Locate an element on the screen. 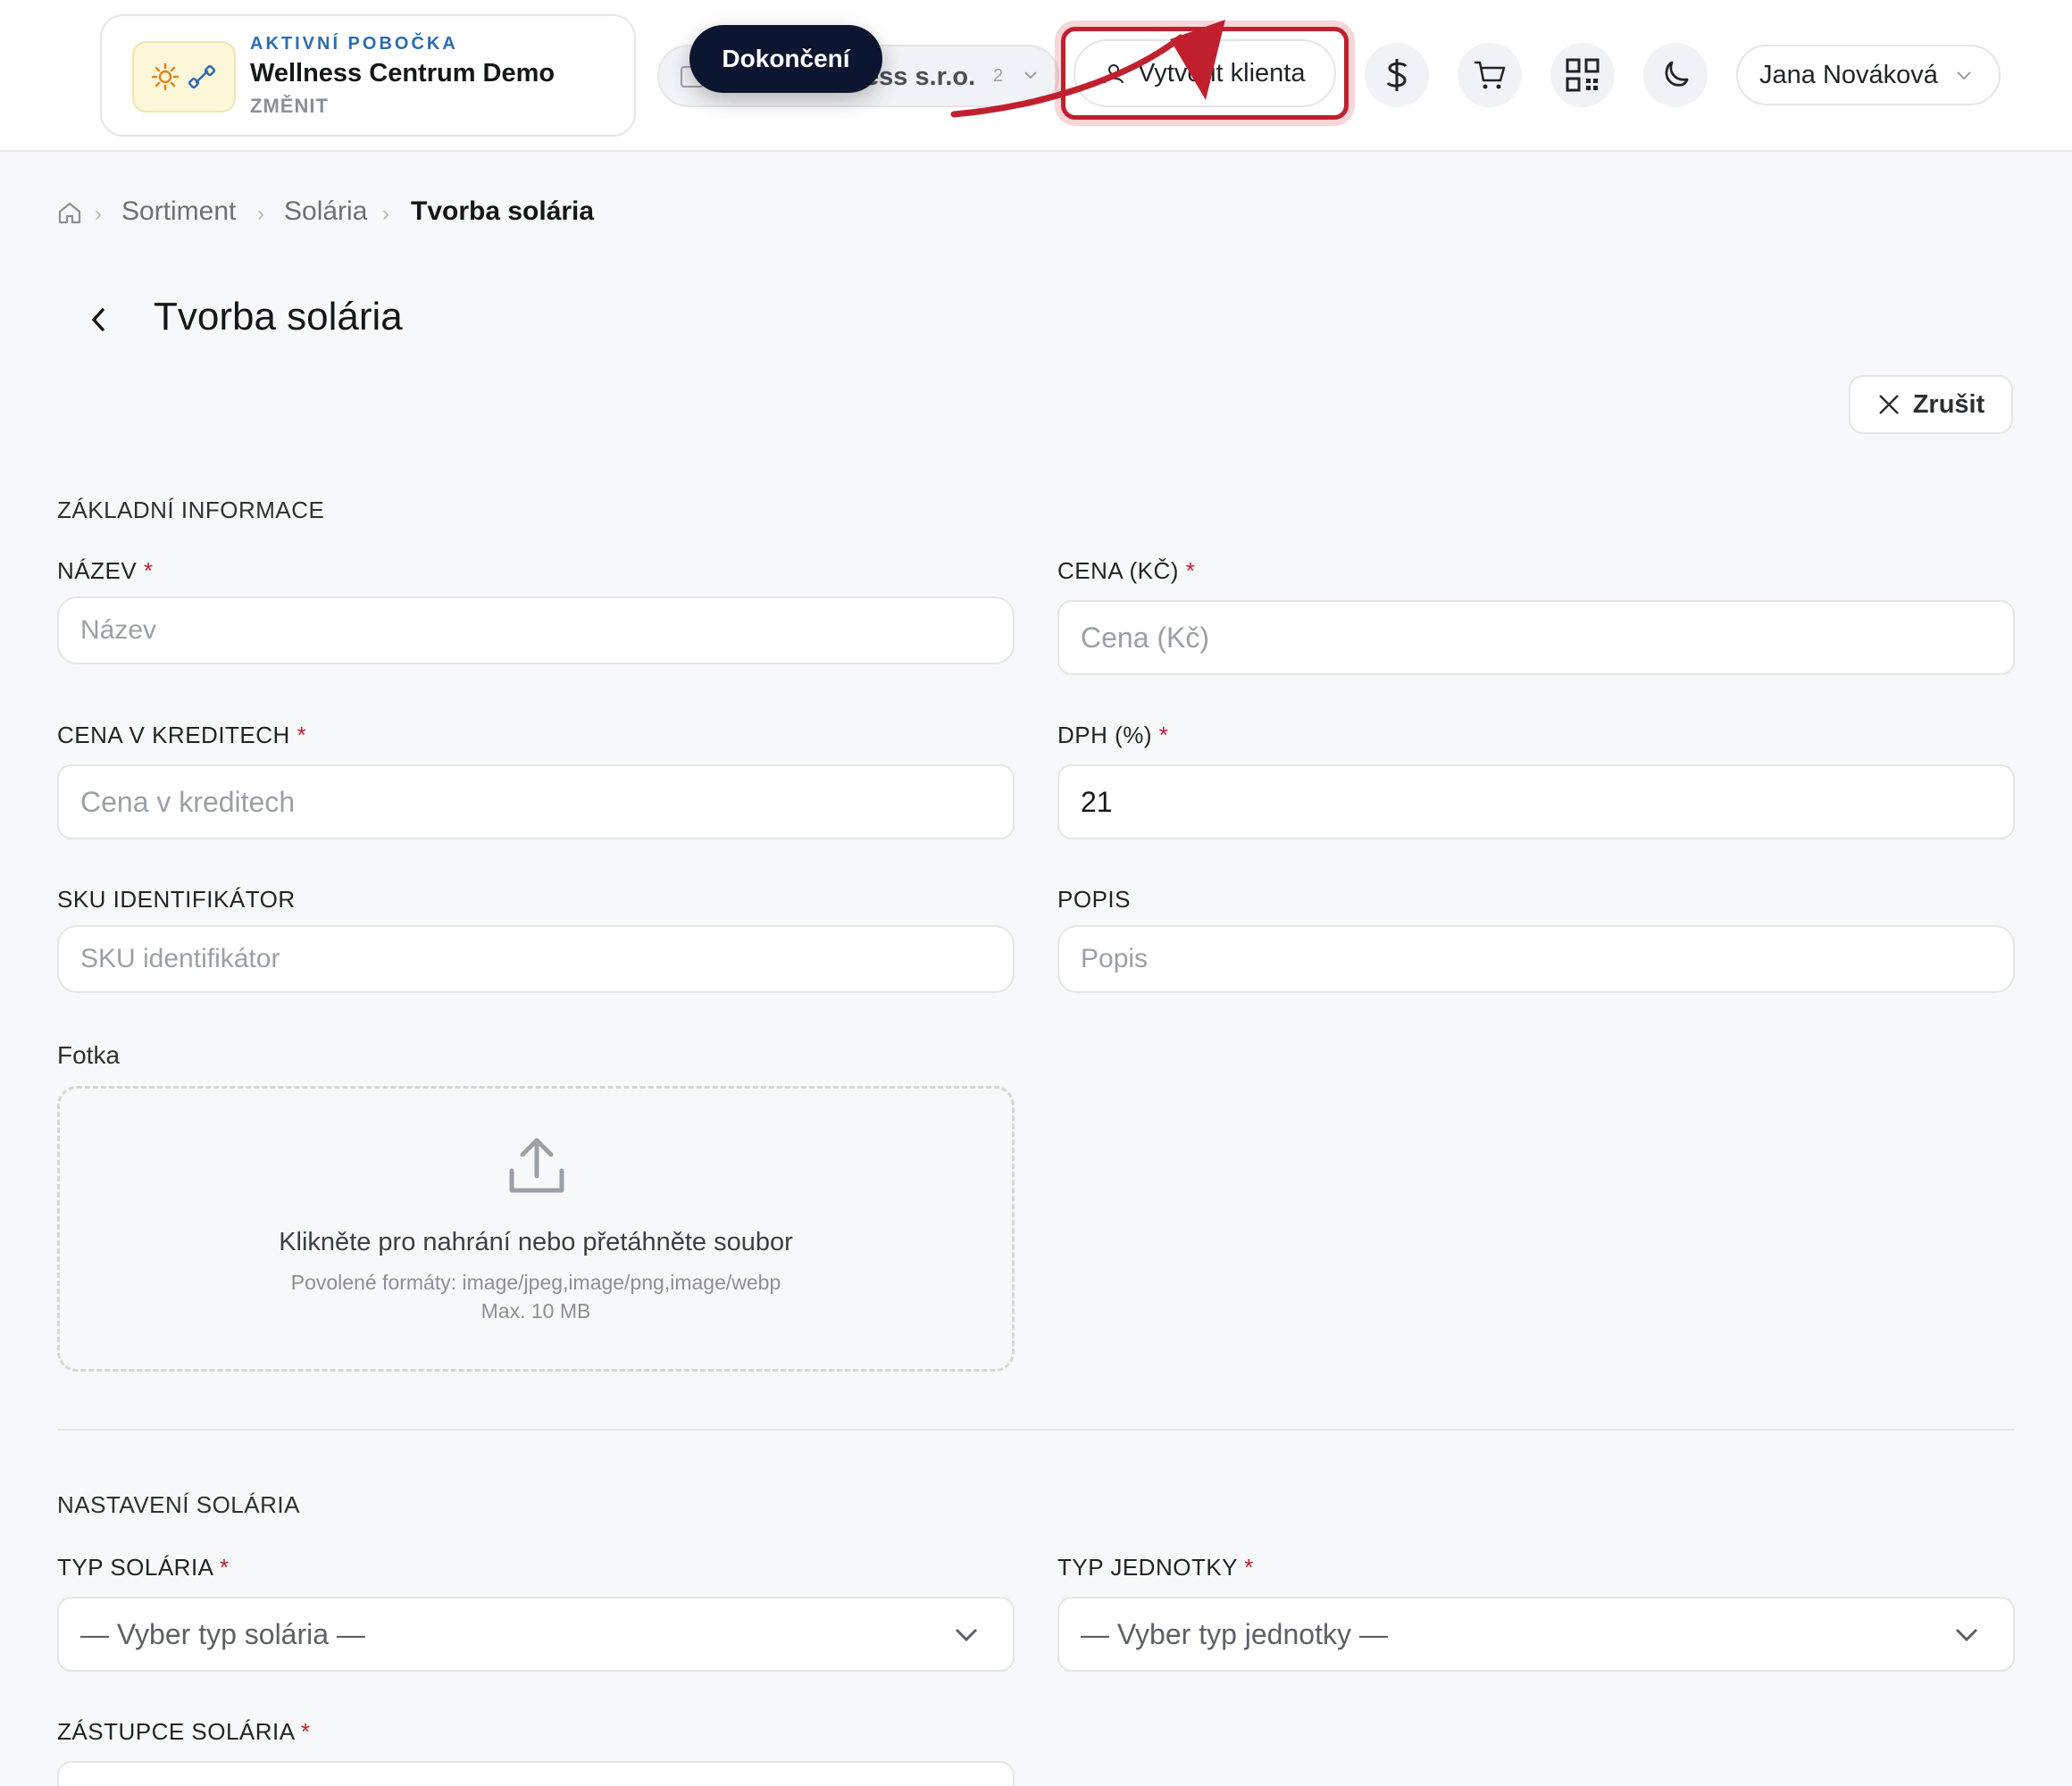 Image resolution: width=2072 pixels, height=1786 pixels. tour-tooltip: Dokončení is located at coordinates (785, 59).